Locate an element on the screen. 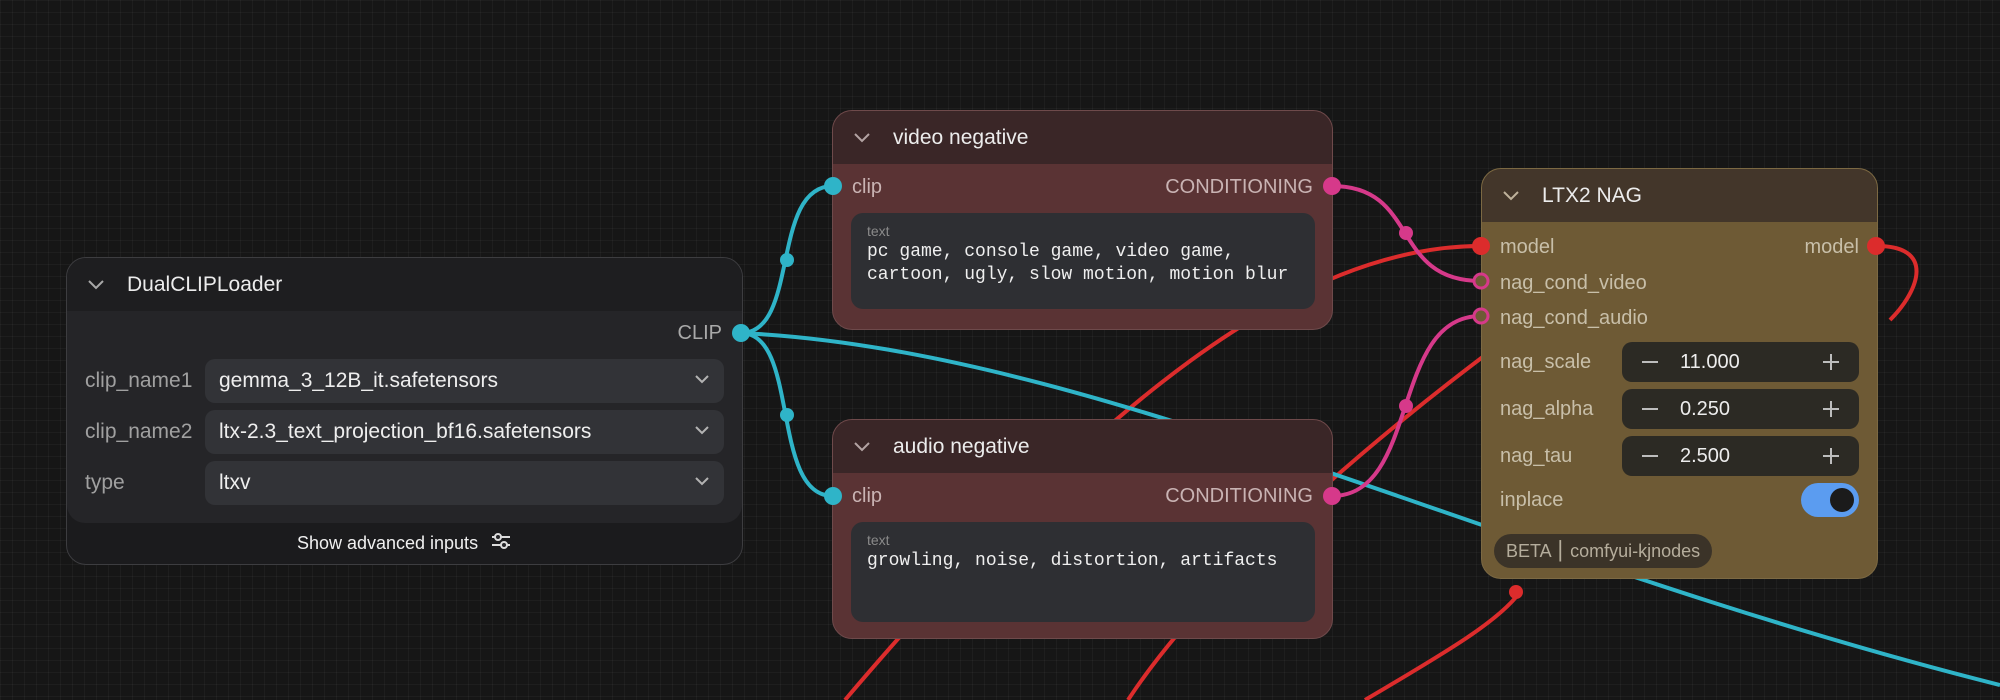  sliders-icon is located at coordinates (501, 543).